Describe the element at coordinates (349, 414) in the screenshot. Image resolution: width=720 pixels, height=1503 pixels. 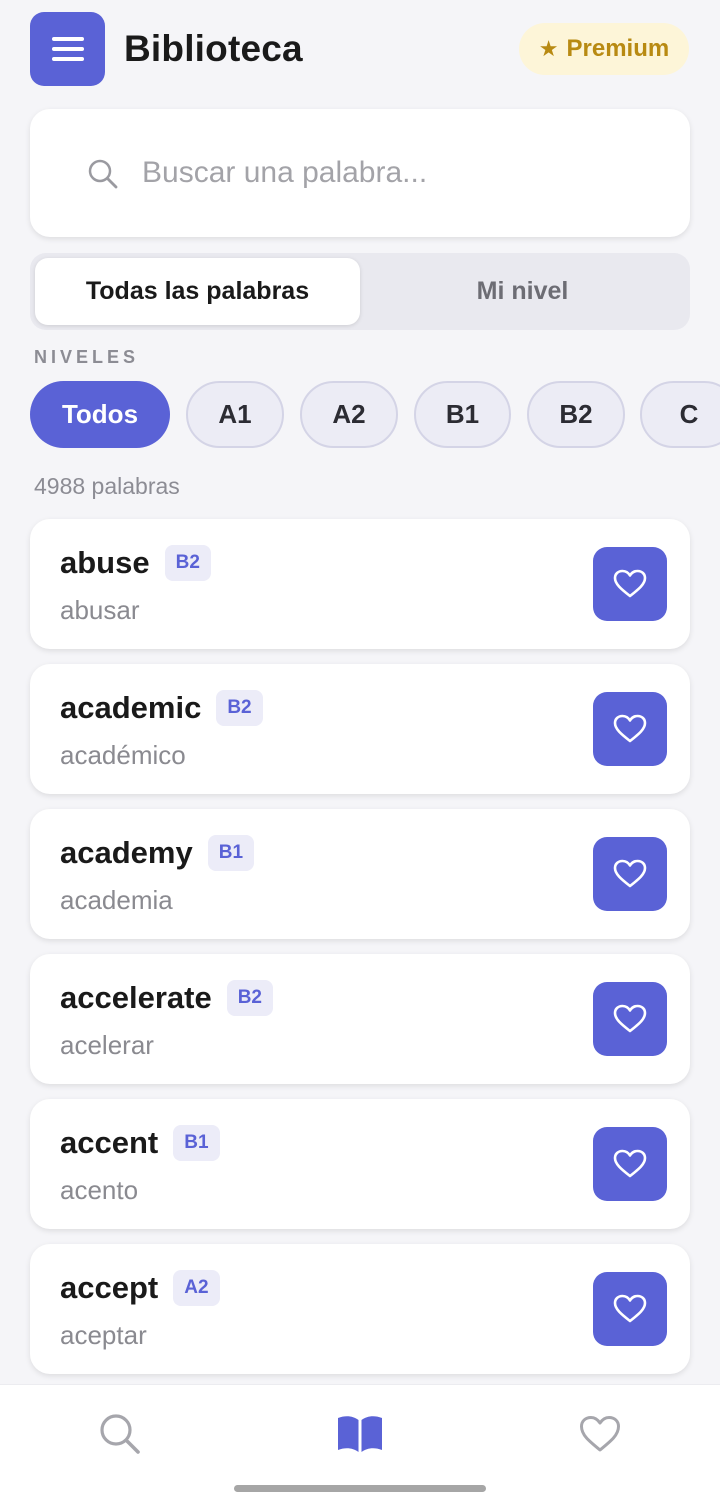
I see `level-chip-a2: A2` at that location.